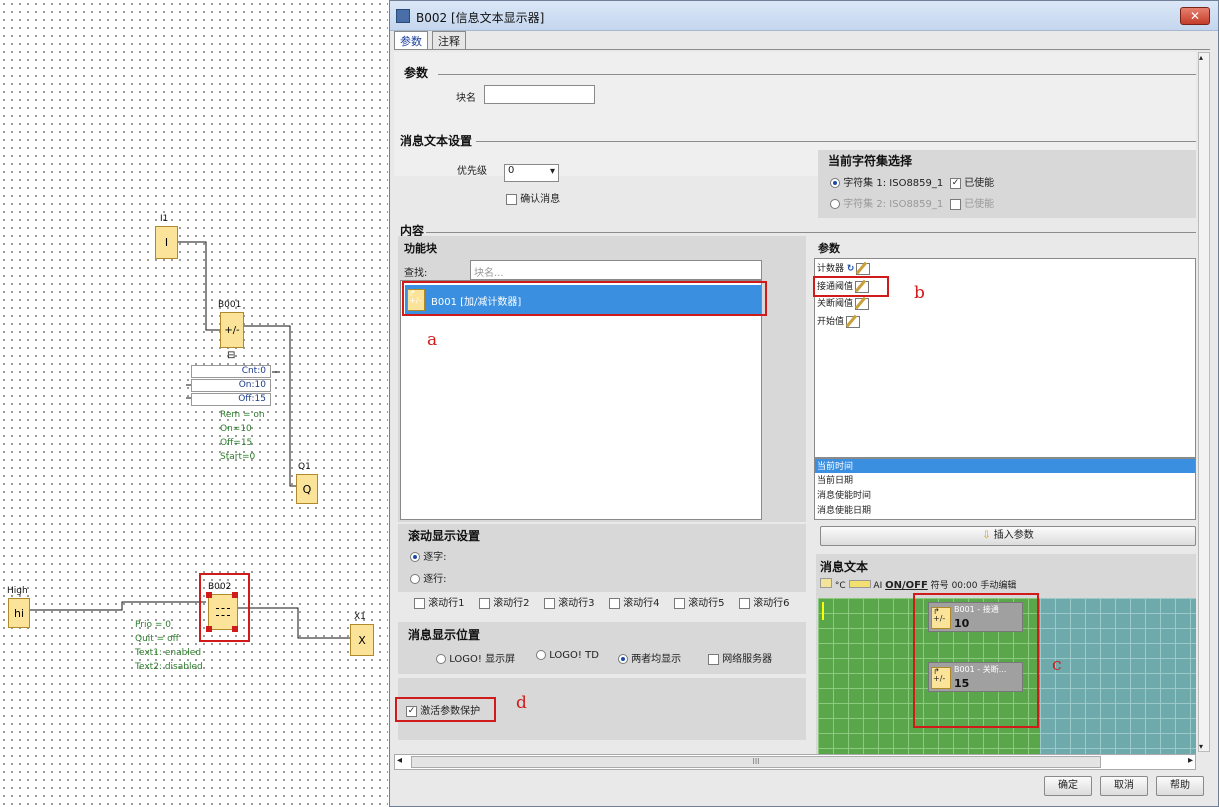  I want to click on annotation-box-c, so click(976, 660).